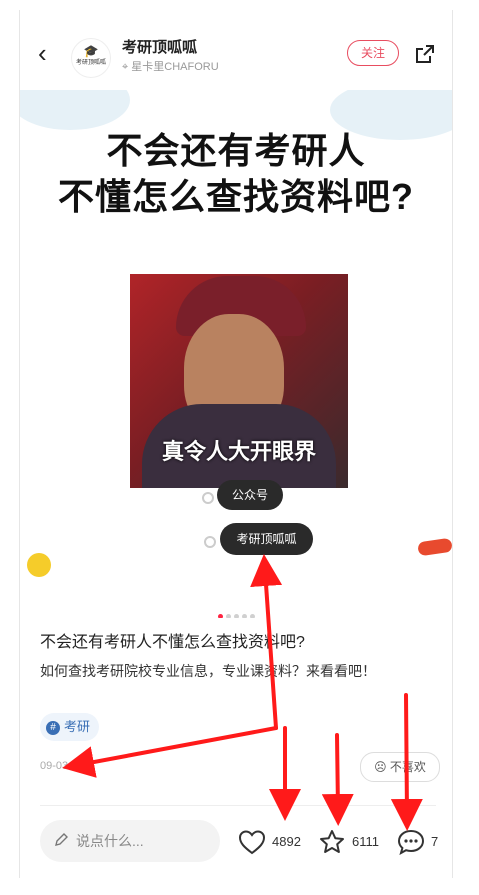 Image resolution: width=479 pixels, height=895 pixels. I want to click on avatar: 🎓 考研顶呱呱, so click(91, 58).